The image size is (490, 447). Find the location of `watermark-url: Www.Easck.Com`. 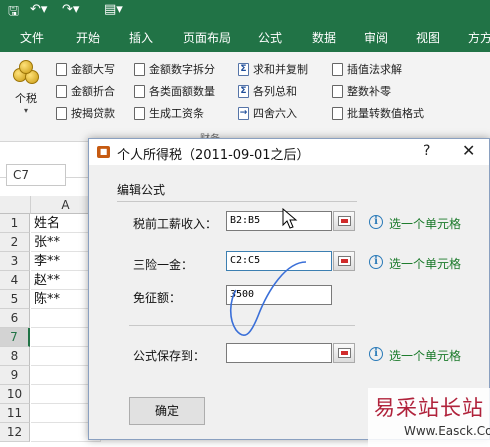

watermark-url: Www.Easck.Com is located at coordinates (447, 431).